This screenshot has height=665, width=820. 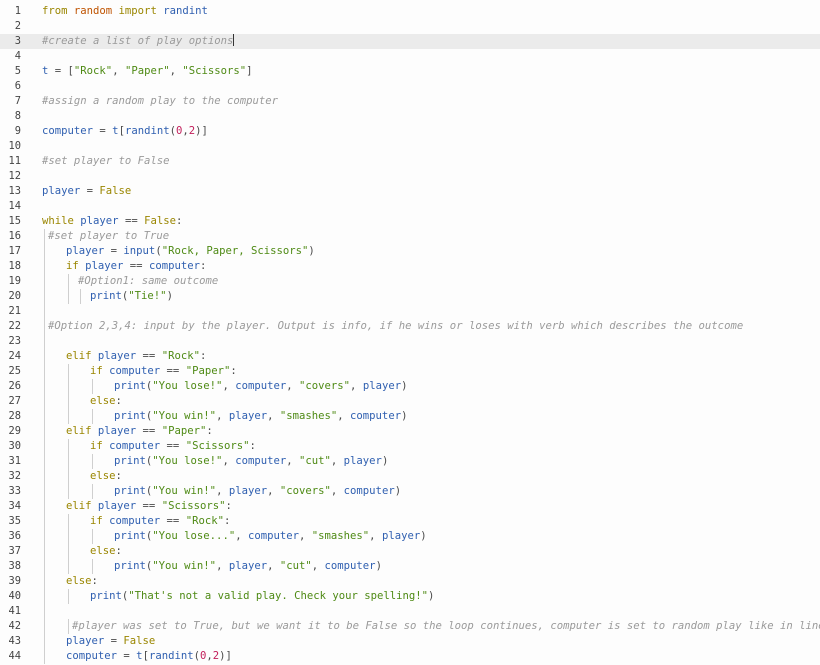 I want to click on code-token: "Tie!", so click(x=147, y=296).